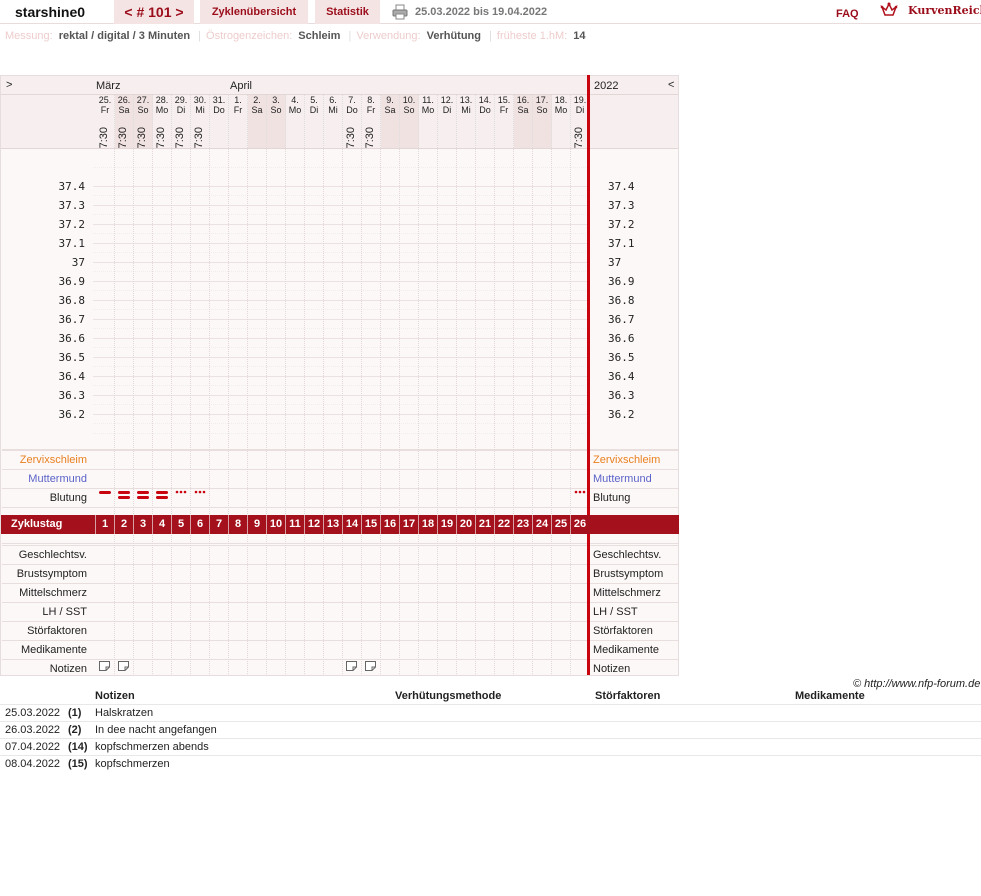  Describe the element at coordinates (484, 524) in the screenshot. I see `cycle-day-number: 21` at that location.